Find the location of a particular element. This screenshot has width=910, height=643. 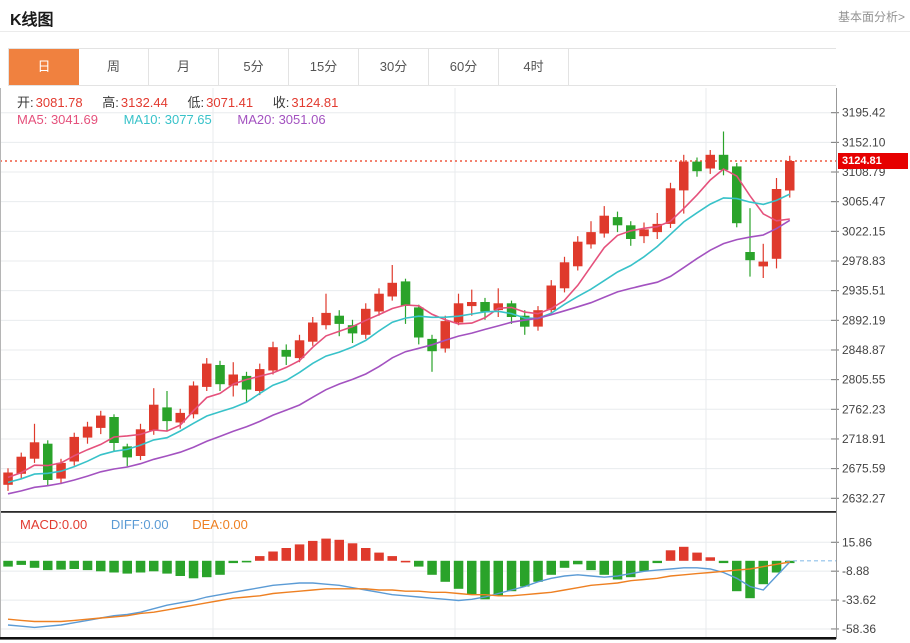

high-value: 3132.44 is located at coordinates (144, 102).